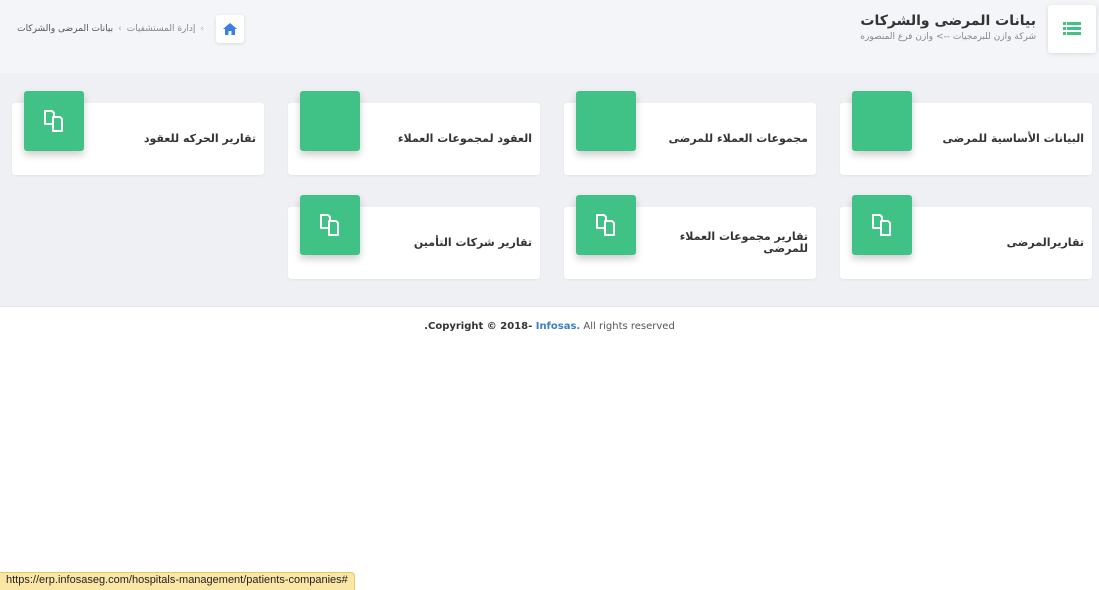 This screenshot has height=590, width=1099. I want to click on menu-card: البيانات الأساسية للمرضى, so click(966, 133).